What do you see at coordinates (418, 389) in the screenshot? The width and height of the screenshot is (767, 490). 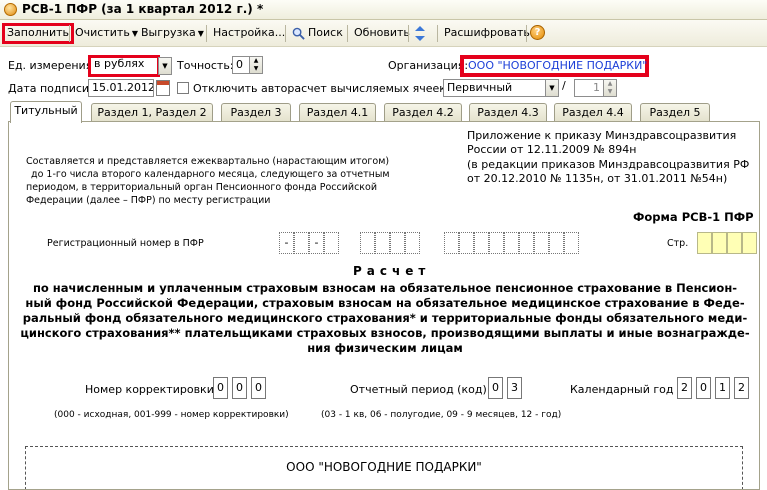 I see `period-label: Отчетный период (код)` at bounding box center [418, 389].